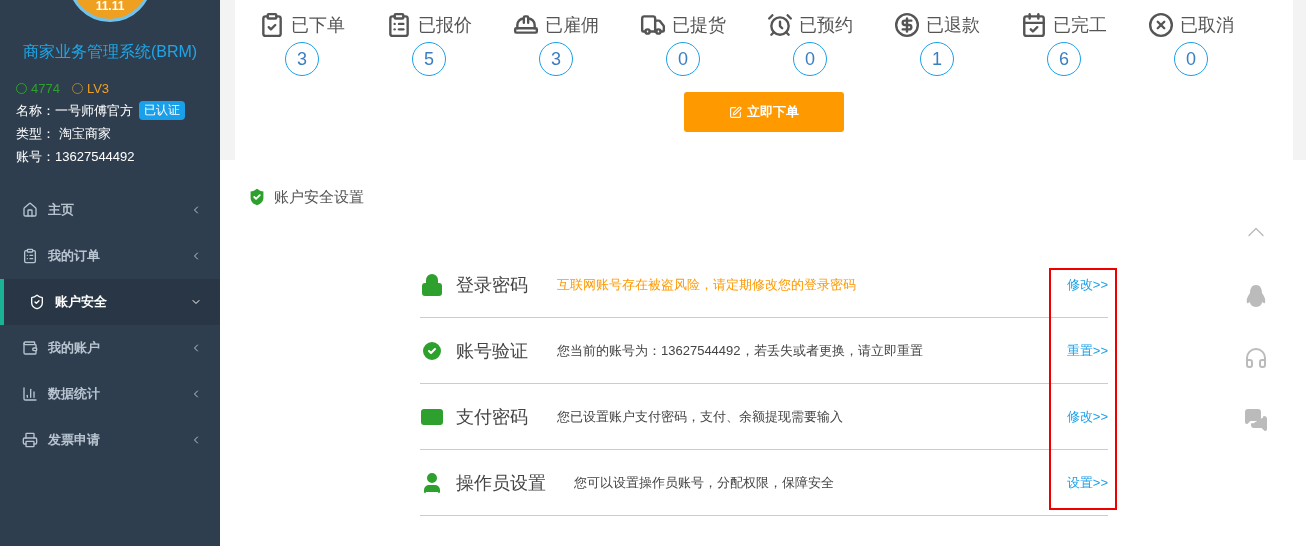  Describe the element at coordinates (30, 394) in the screenshot. I see `bar-chart-icon` at that location.